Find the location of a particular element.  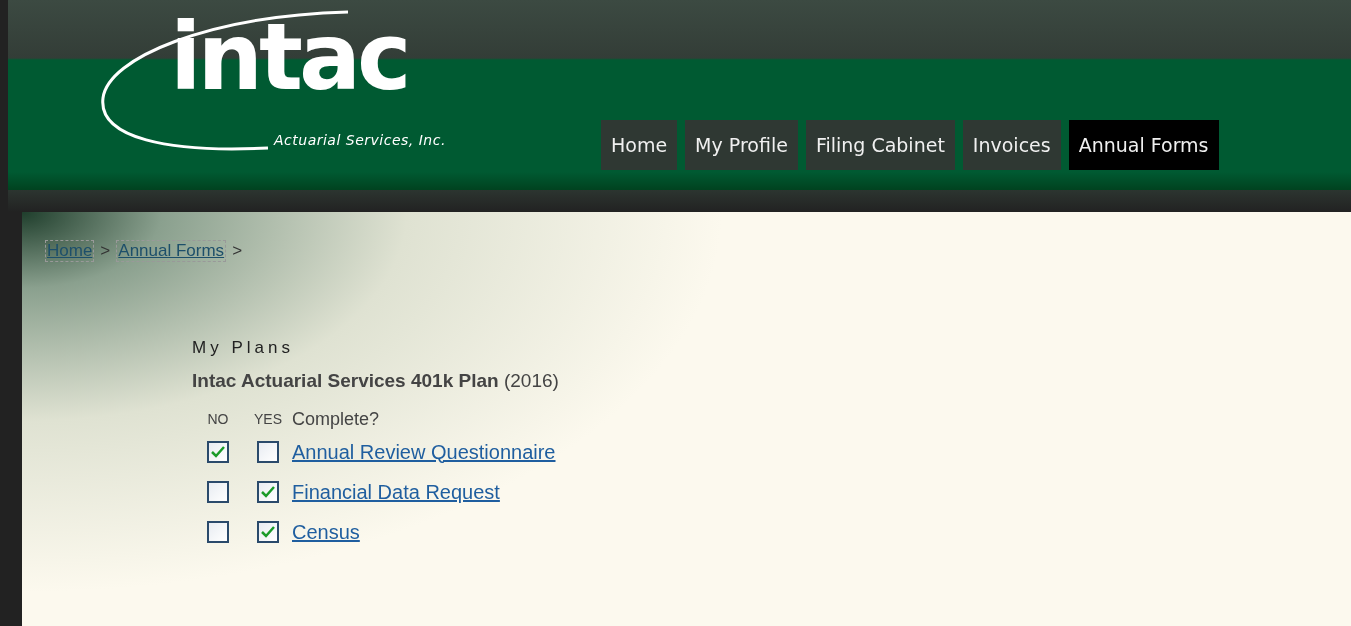

nav-tab: My Profile is located at coordinates (741, 145).